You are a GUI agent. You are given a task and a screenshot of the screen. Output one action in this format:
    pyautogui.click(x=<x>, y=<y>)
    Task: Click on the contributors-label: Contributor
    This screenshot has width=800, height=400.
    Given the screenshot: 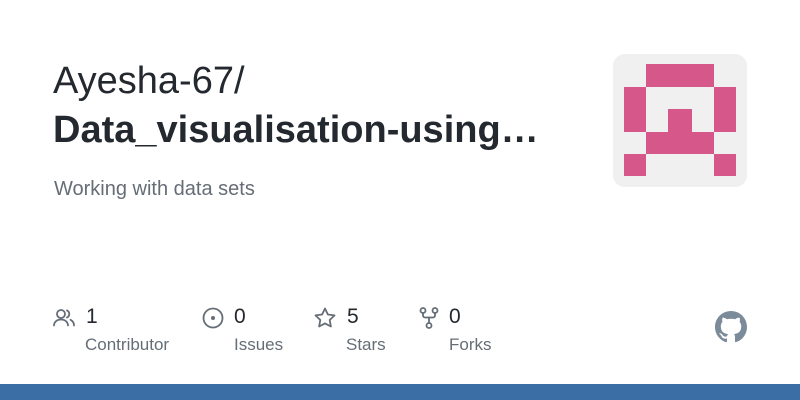 What is the action you would take?
    pyautogui.click(x=127, y=344)
    